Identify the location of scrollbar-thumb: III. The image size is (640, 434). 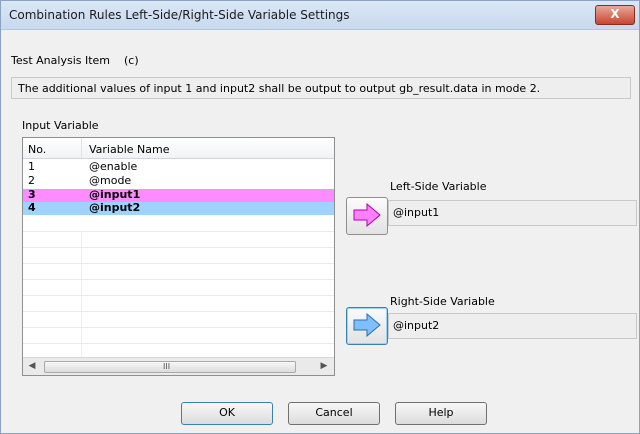
(170, 367).